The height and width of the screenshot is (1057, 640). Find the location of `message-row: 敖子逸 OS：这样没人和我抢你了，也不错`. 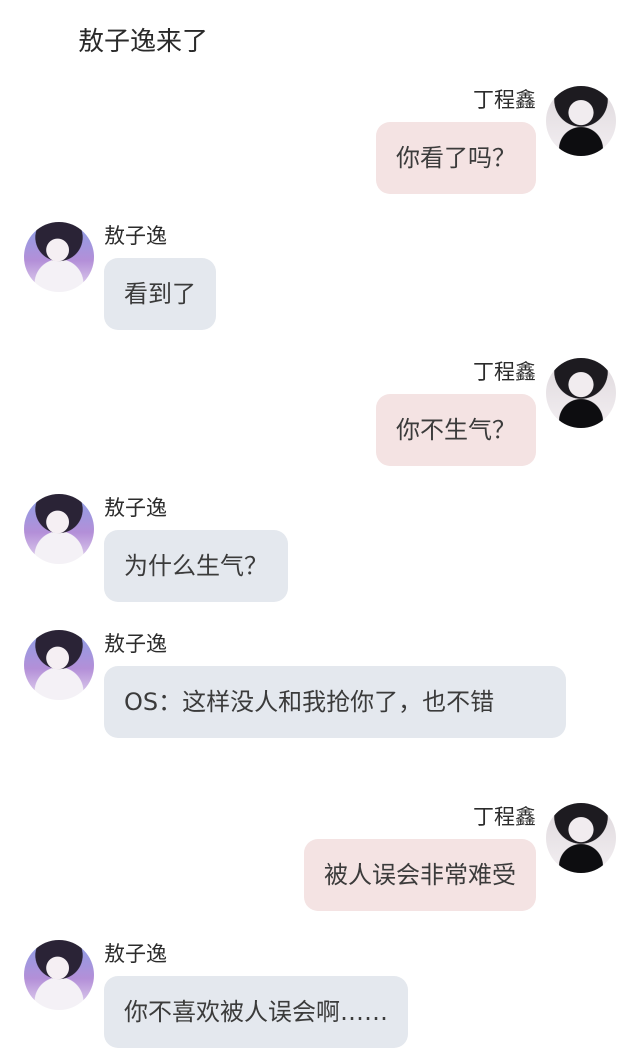

message-row: 敖子逸 OS：这样没人和我抢你了，也不错 is located at coordinates (320, 705).